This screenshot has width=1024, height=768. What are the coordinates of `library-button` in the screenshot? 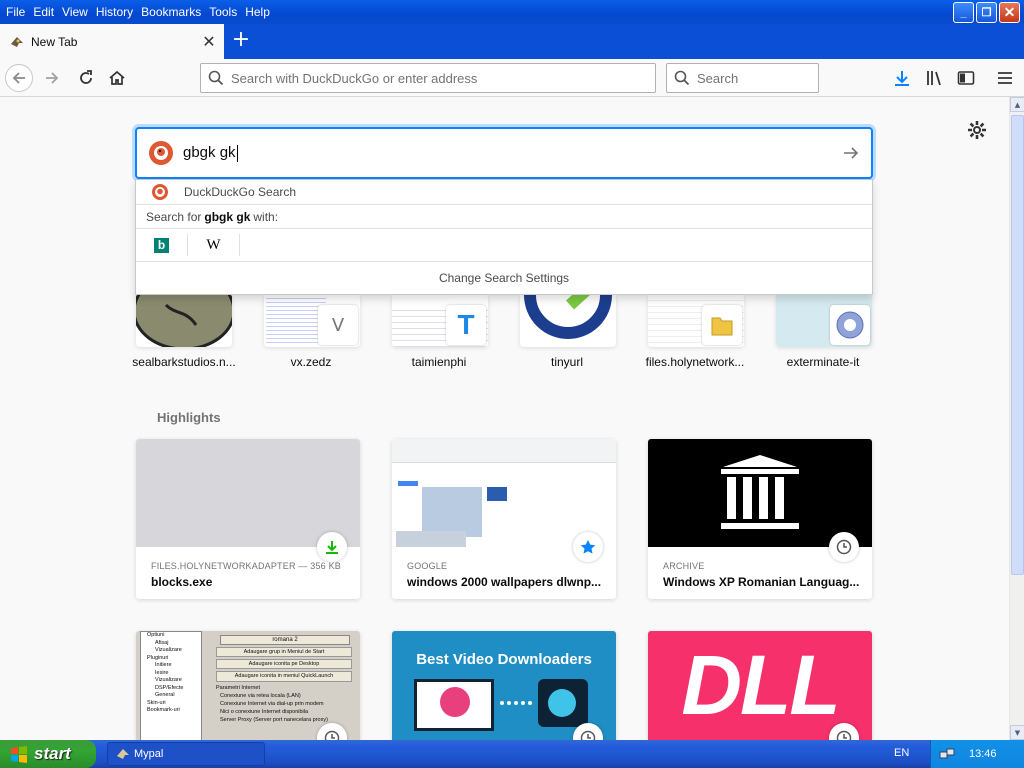 It's located at (934, 78).